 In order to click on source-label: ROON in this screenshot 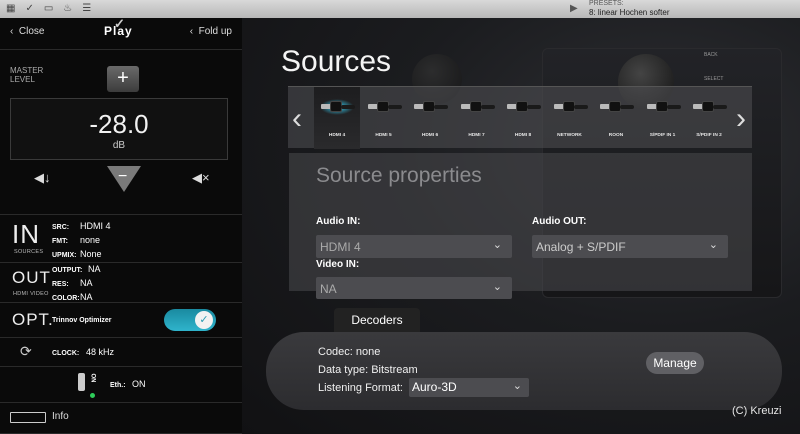, I will do `click(616, 135)`.